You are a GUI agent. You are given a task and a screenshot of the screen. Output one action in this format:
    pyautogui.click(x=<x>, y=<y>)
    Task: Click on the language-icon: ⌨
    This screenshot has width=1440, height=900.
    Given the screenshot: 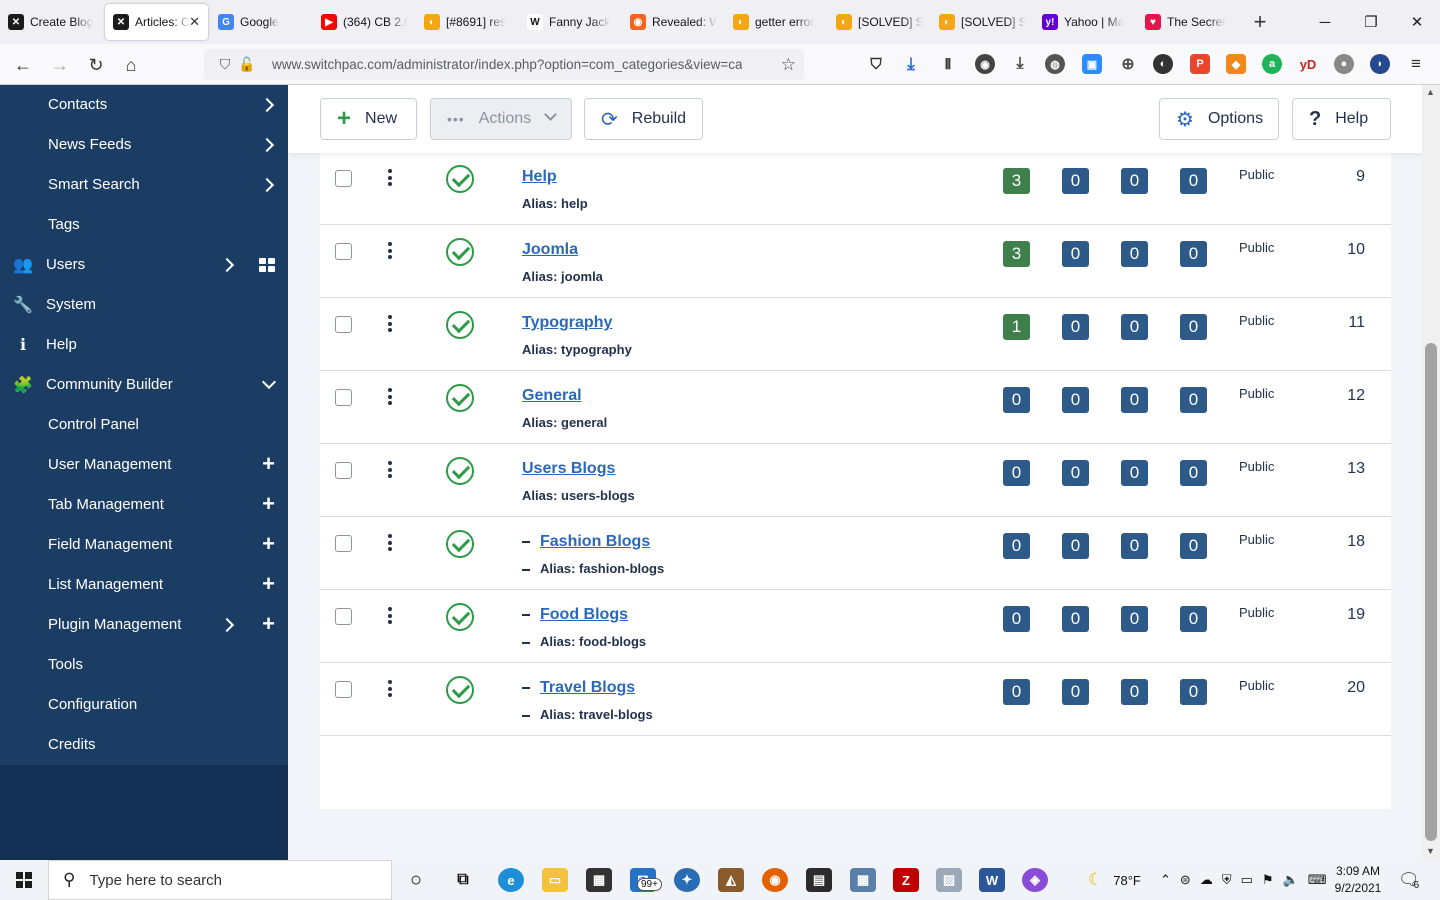 What is the action you would take?
    pyautogui.click(x=1317, y=880)
    